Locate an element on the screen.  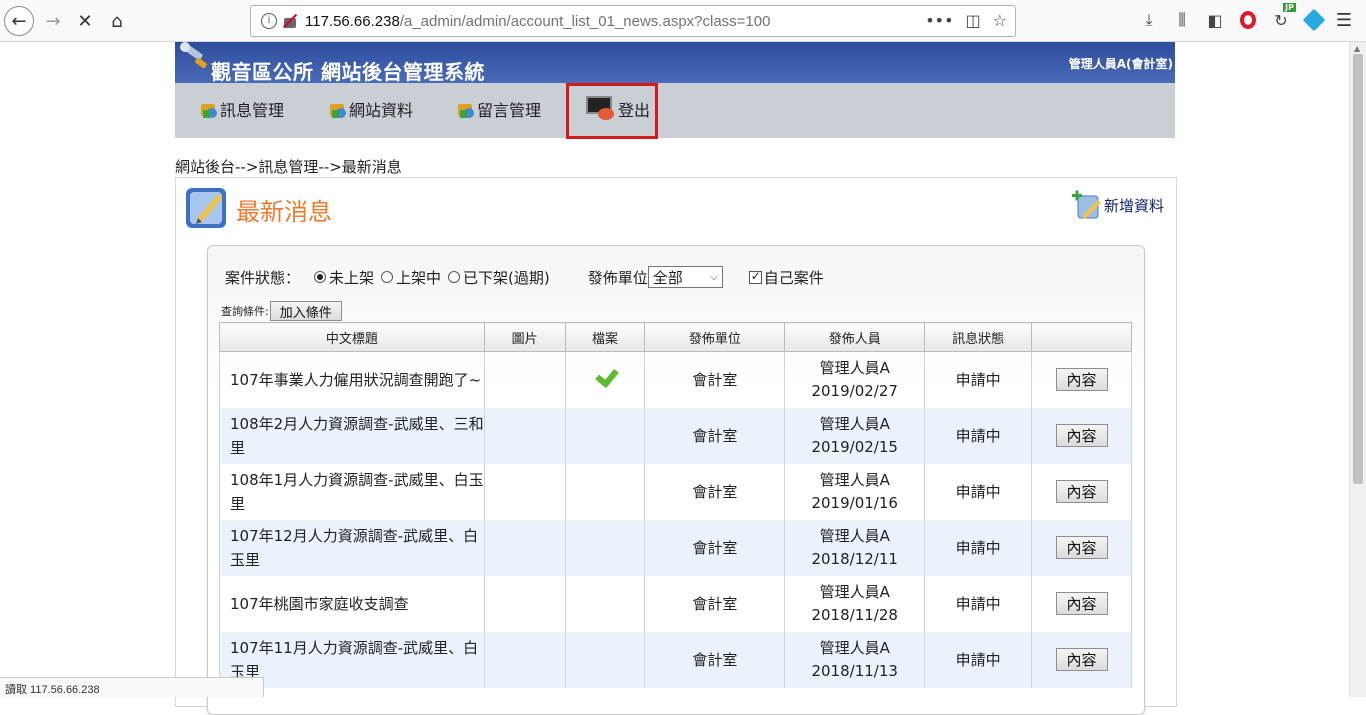
sidebar-icon: ◧ is located at coordinates (1215, 20).